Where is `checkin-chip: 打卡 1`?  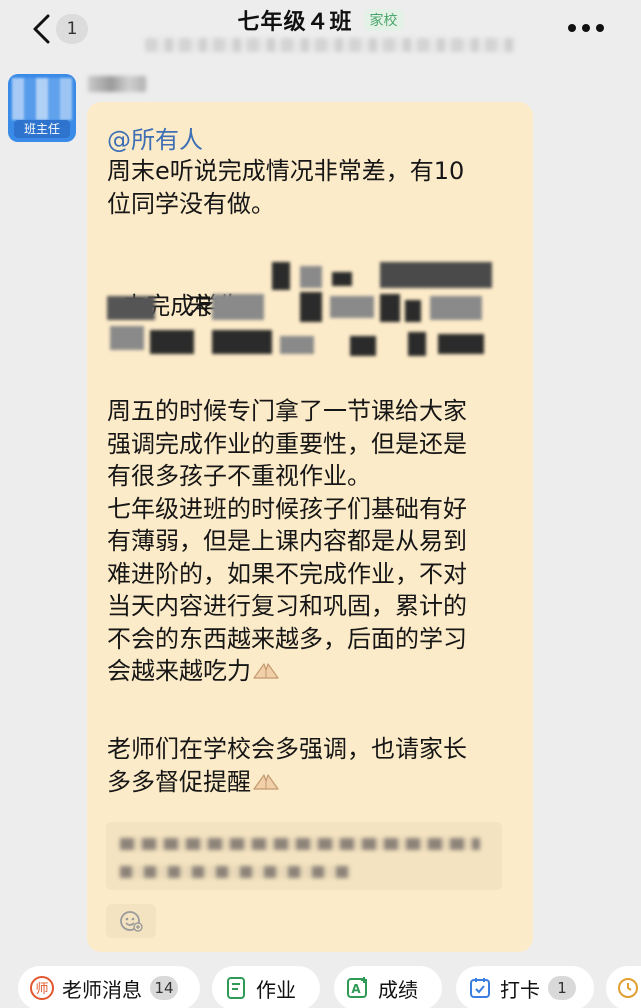 checkin-chip: 打卡 1 is located at coordinates (525, 987).